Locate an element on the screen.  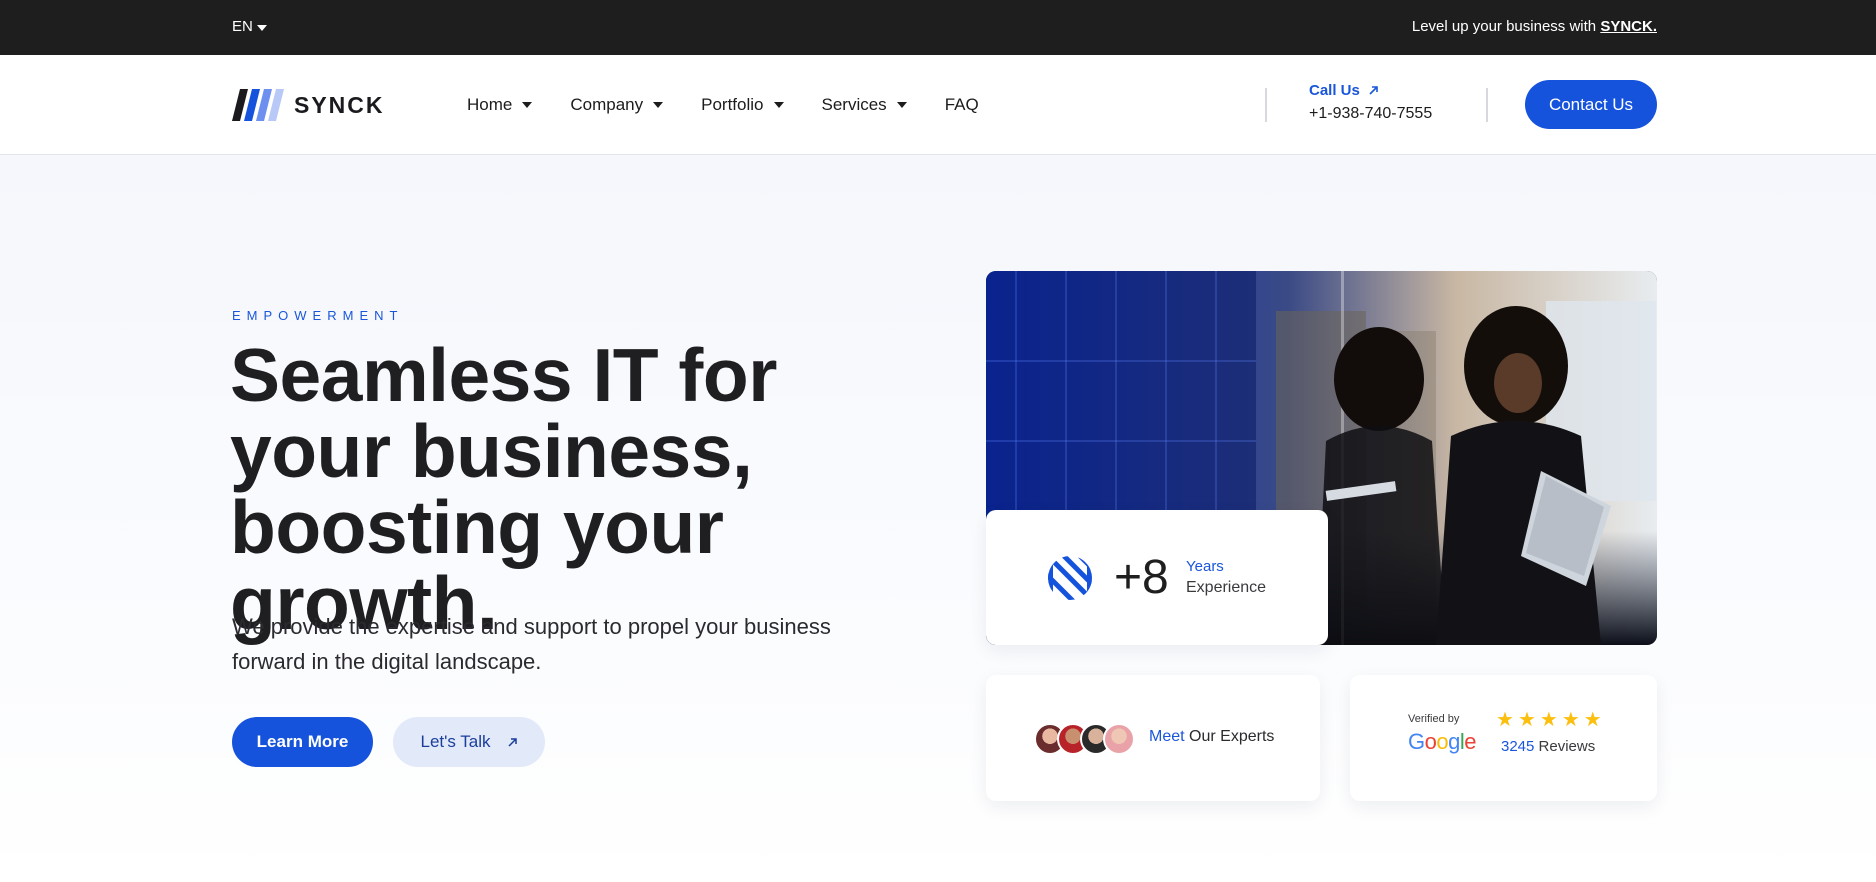
nav-portfolio-label: Portfolio is located at coordinates (732, 104).